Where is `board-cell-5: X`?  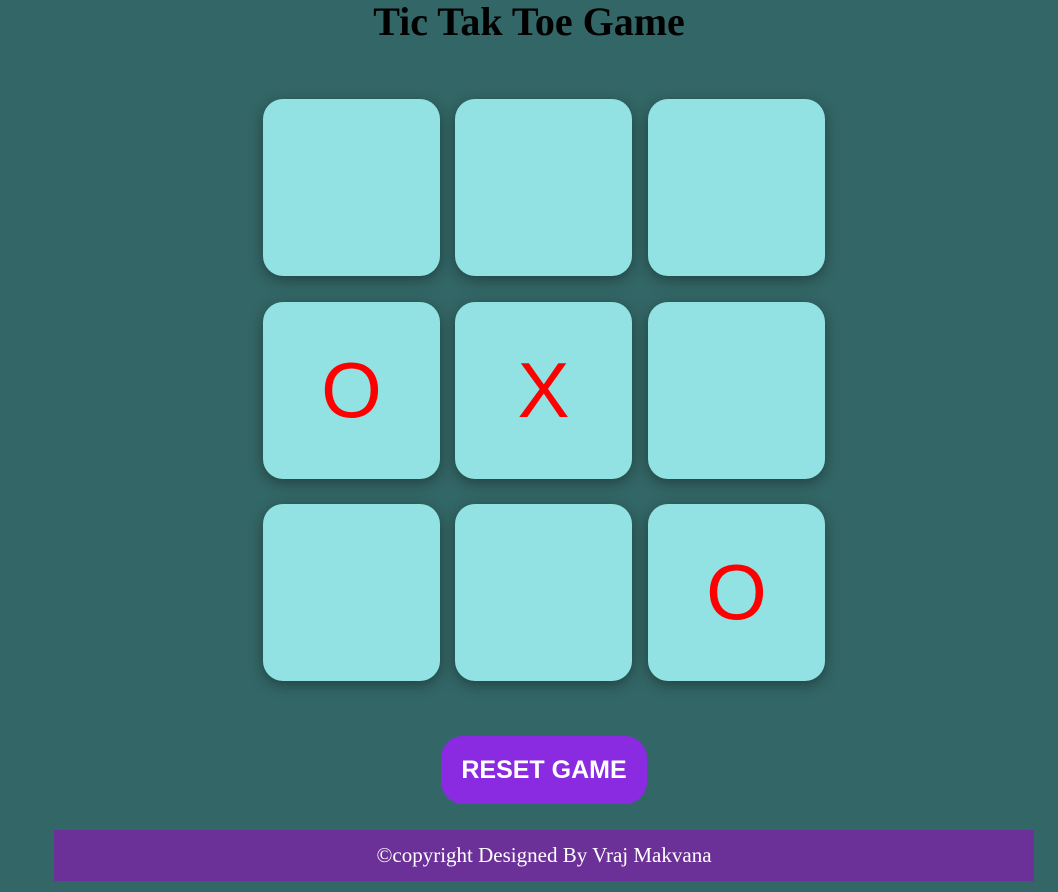
board-cell-5: X is located at coordinates (543, 390).